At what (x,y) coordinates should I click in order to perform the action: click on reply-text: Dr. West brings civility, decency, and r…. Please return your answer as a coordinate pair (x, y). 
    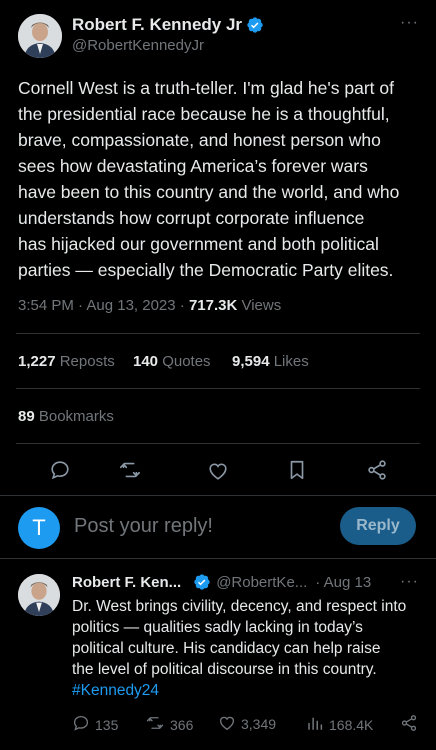
    Looking at the image, I should click on (252, 648).